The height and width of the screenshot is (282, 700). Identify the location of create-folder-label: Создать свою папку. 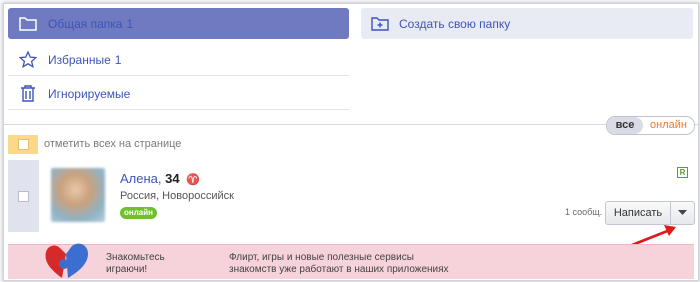
(455, 23).